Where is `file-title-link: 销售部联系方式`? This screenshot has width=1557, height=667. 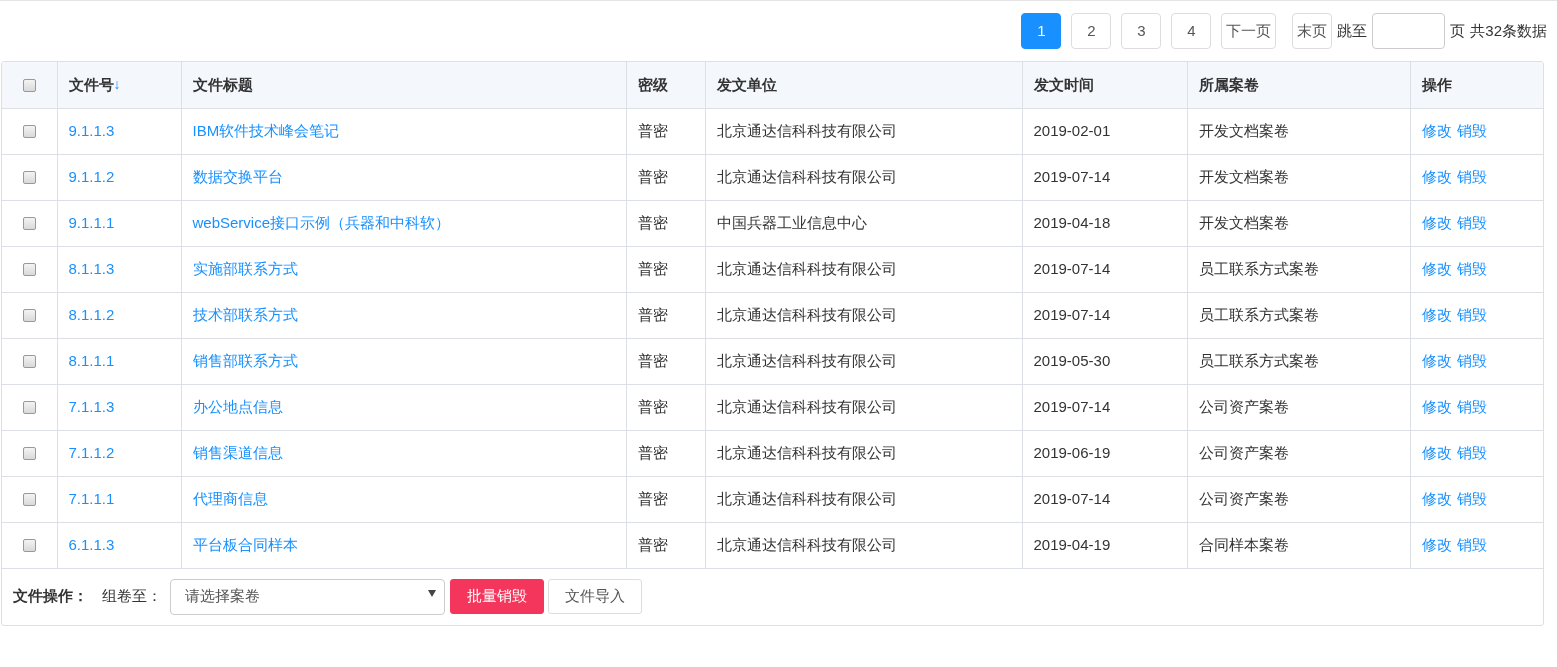 file-title-link: 销售部联系方式 is located at coordinates (245, 360).